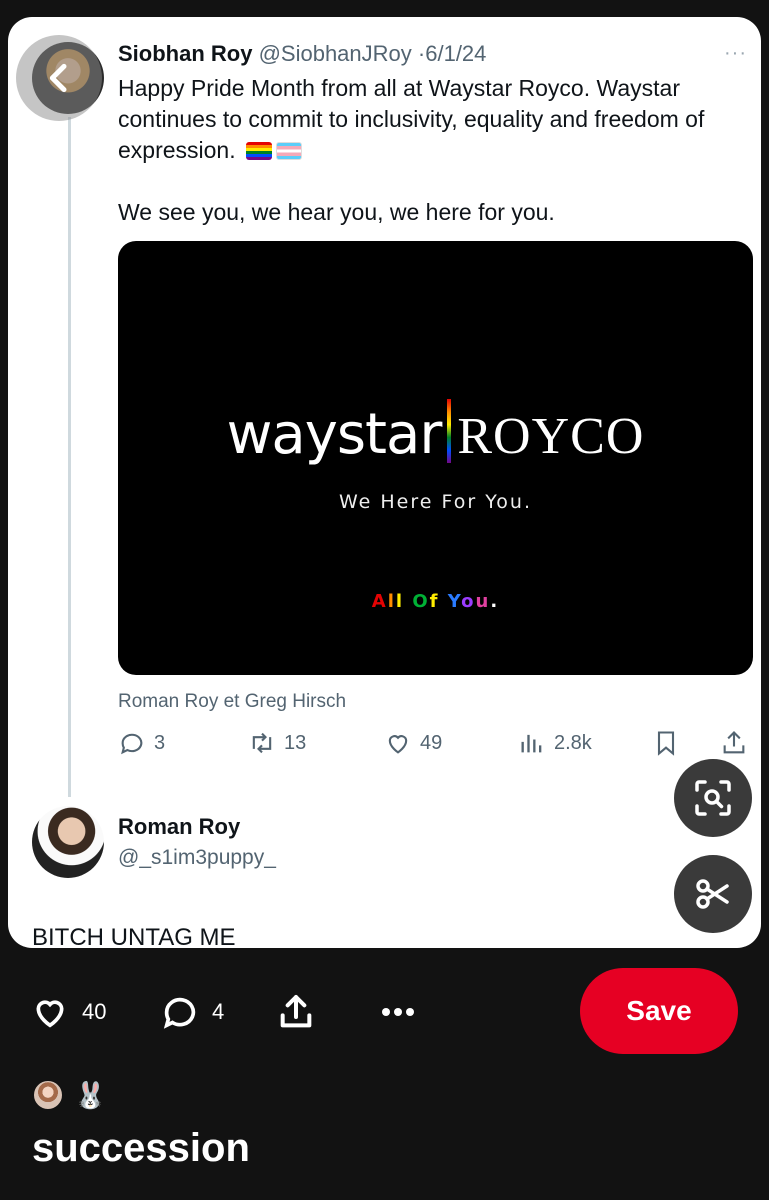 This screenshot has height=1200, width=769. What do you see at coordinates (90, 1095) in the screenshot?
I see `bunny-emoji: 🐰` at bounding box center [90, 1095].